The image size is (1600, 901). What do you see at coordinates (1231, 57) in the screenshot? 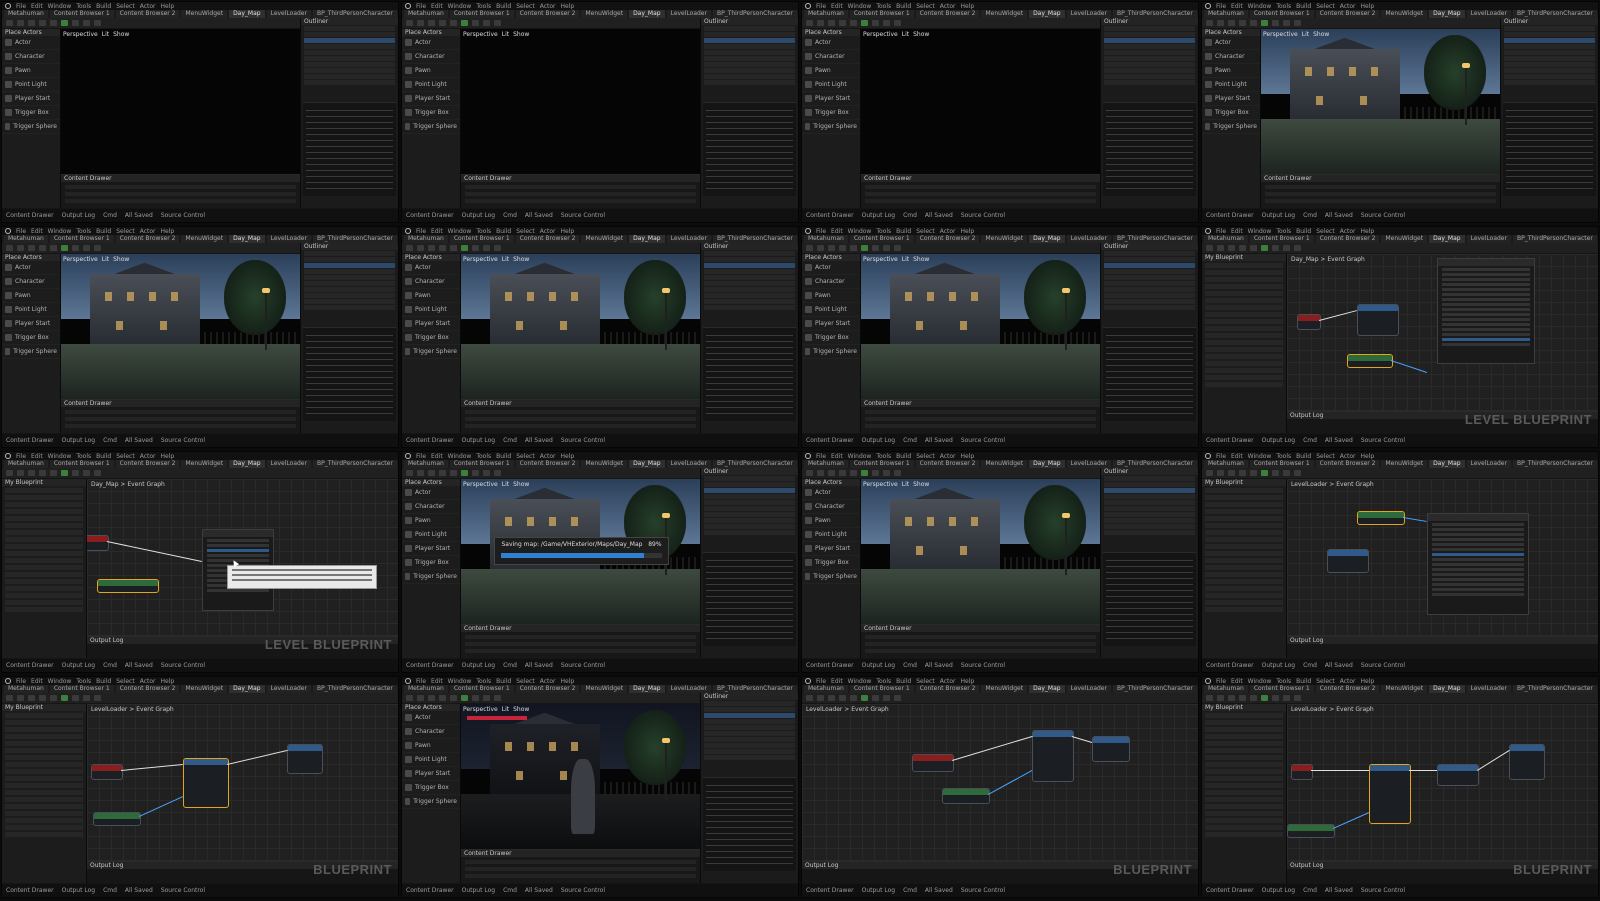
I see `place-actor-item: Character` at bounding box center [1231, 57].